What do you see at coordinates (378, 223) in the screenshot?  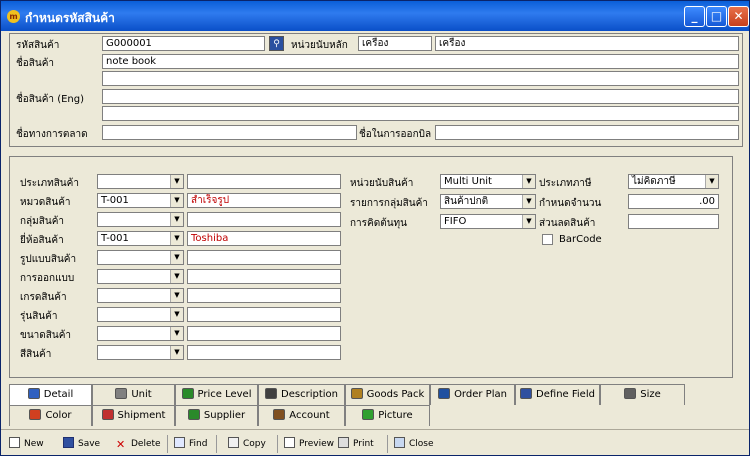 I see `cost-method-label: การคิดต้นทุน` at bounding box center [378, 223].